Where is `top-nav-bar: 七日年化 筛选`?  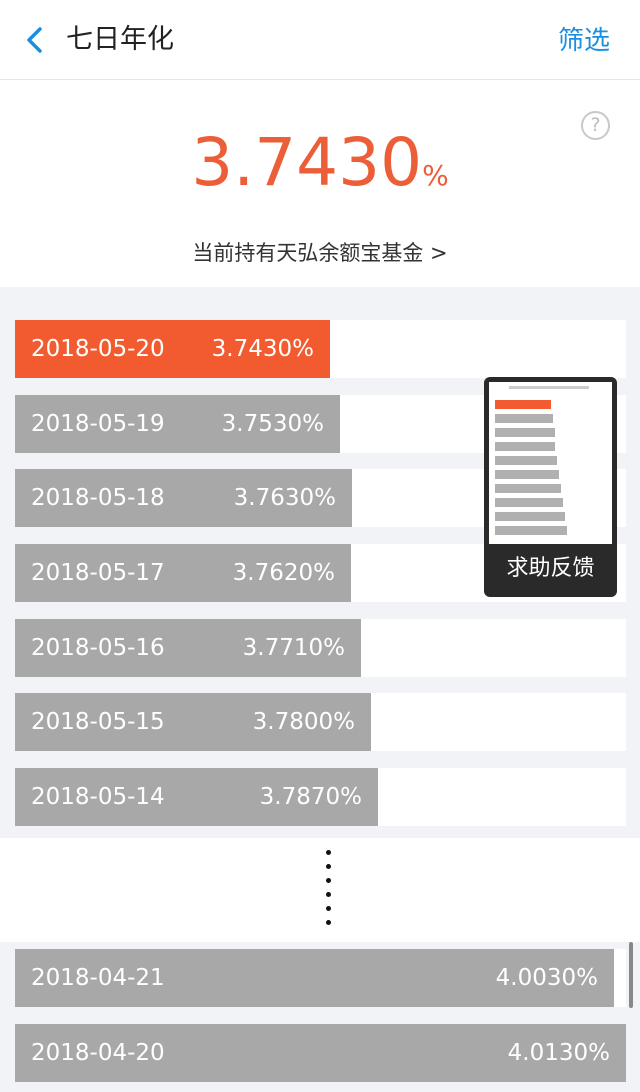
top-nav-bar: 七日年化 筛选 is located at coordinates (320, 40).